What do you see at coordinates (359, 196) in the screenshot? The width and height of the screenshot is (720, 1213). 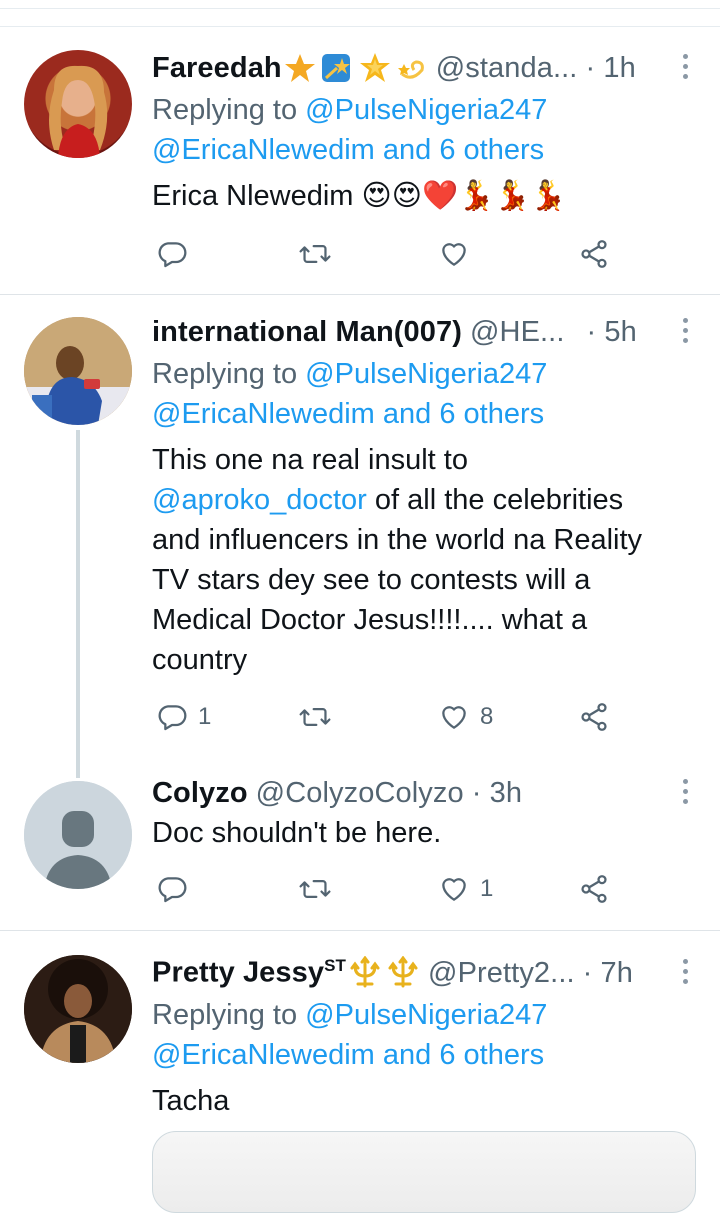 I see `tweet-text: Erica Nlewedim 😍😍❤️💃💃💃` at bounding box center [359, 196].